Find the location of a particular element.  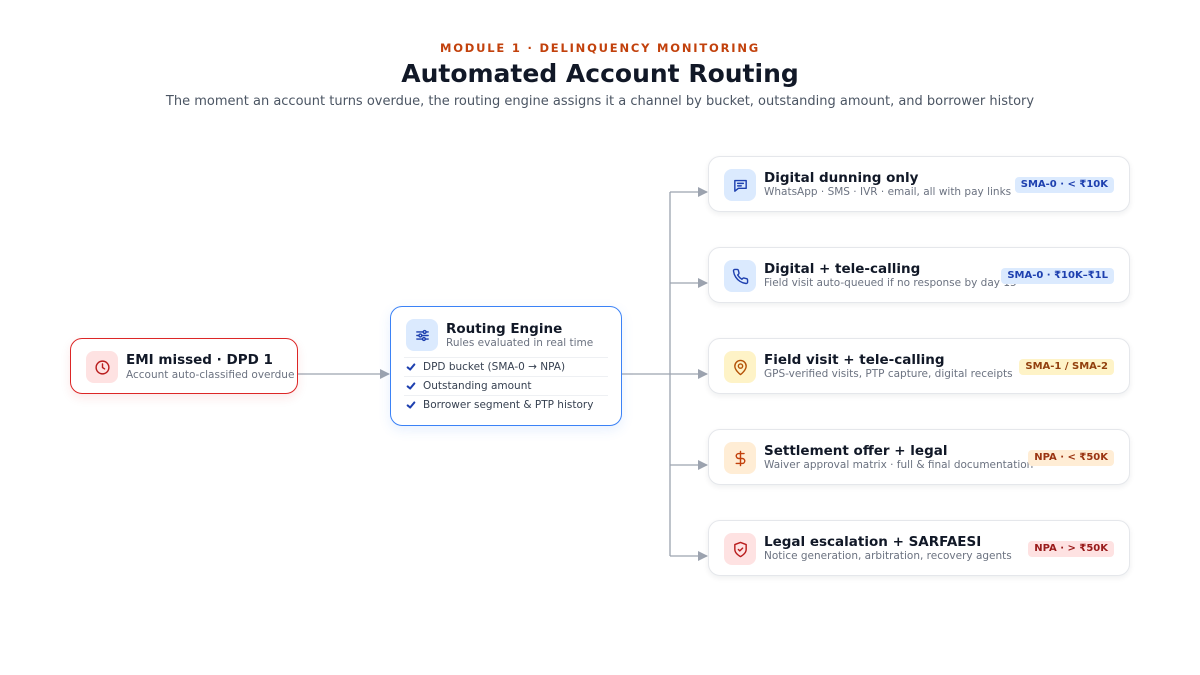

bucket-badge: SMA-1 / SMA-2 is located at coordinates (1066, 367).